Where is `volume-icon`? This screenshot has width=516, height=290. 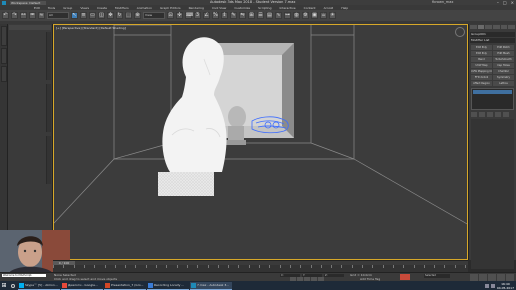
volume-icon is located at coordinates (492, 285).